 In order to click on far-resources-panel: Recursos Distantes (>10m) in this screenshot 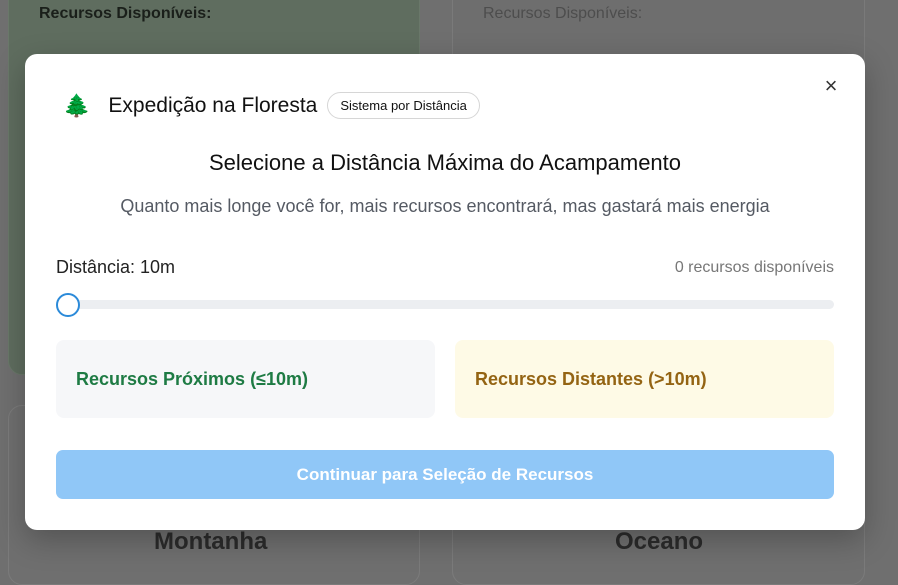, I will do `click(644, 379)`.